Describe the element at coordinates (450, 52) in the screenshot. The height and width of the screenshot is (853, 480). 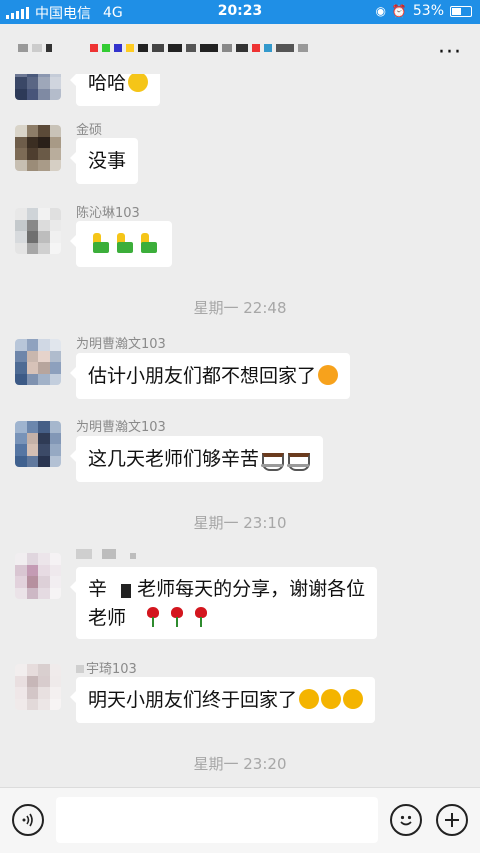
I see `more-icon: ···` at that location.